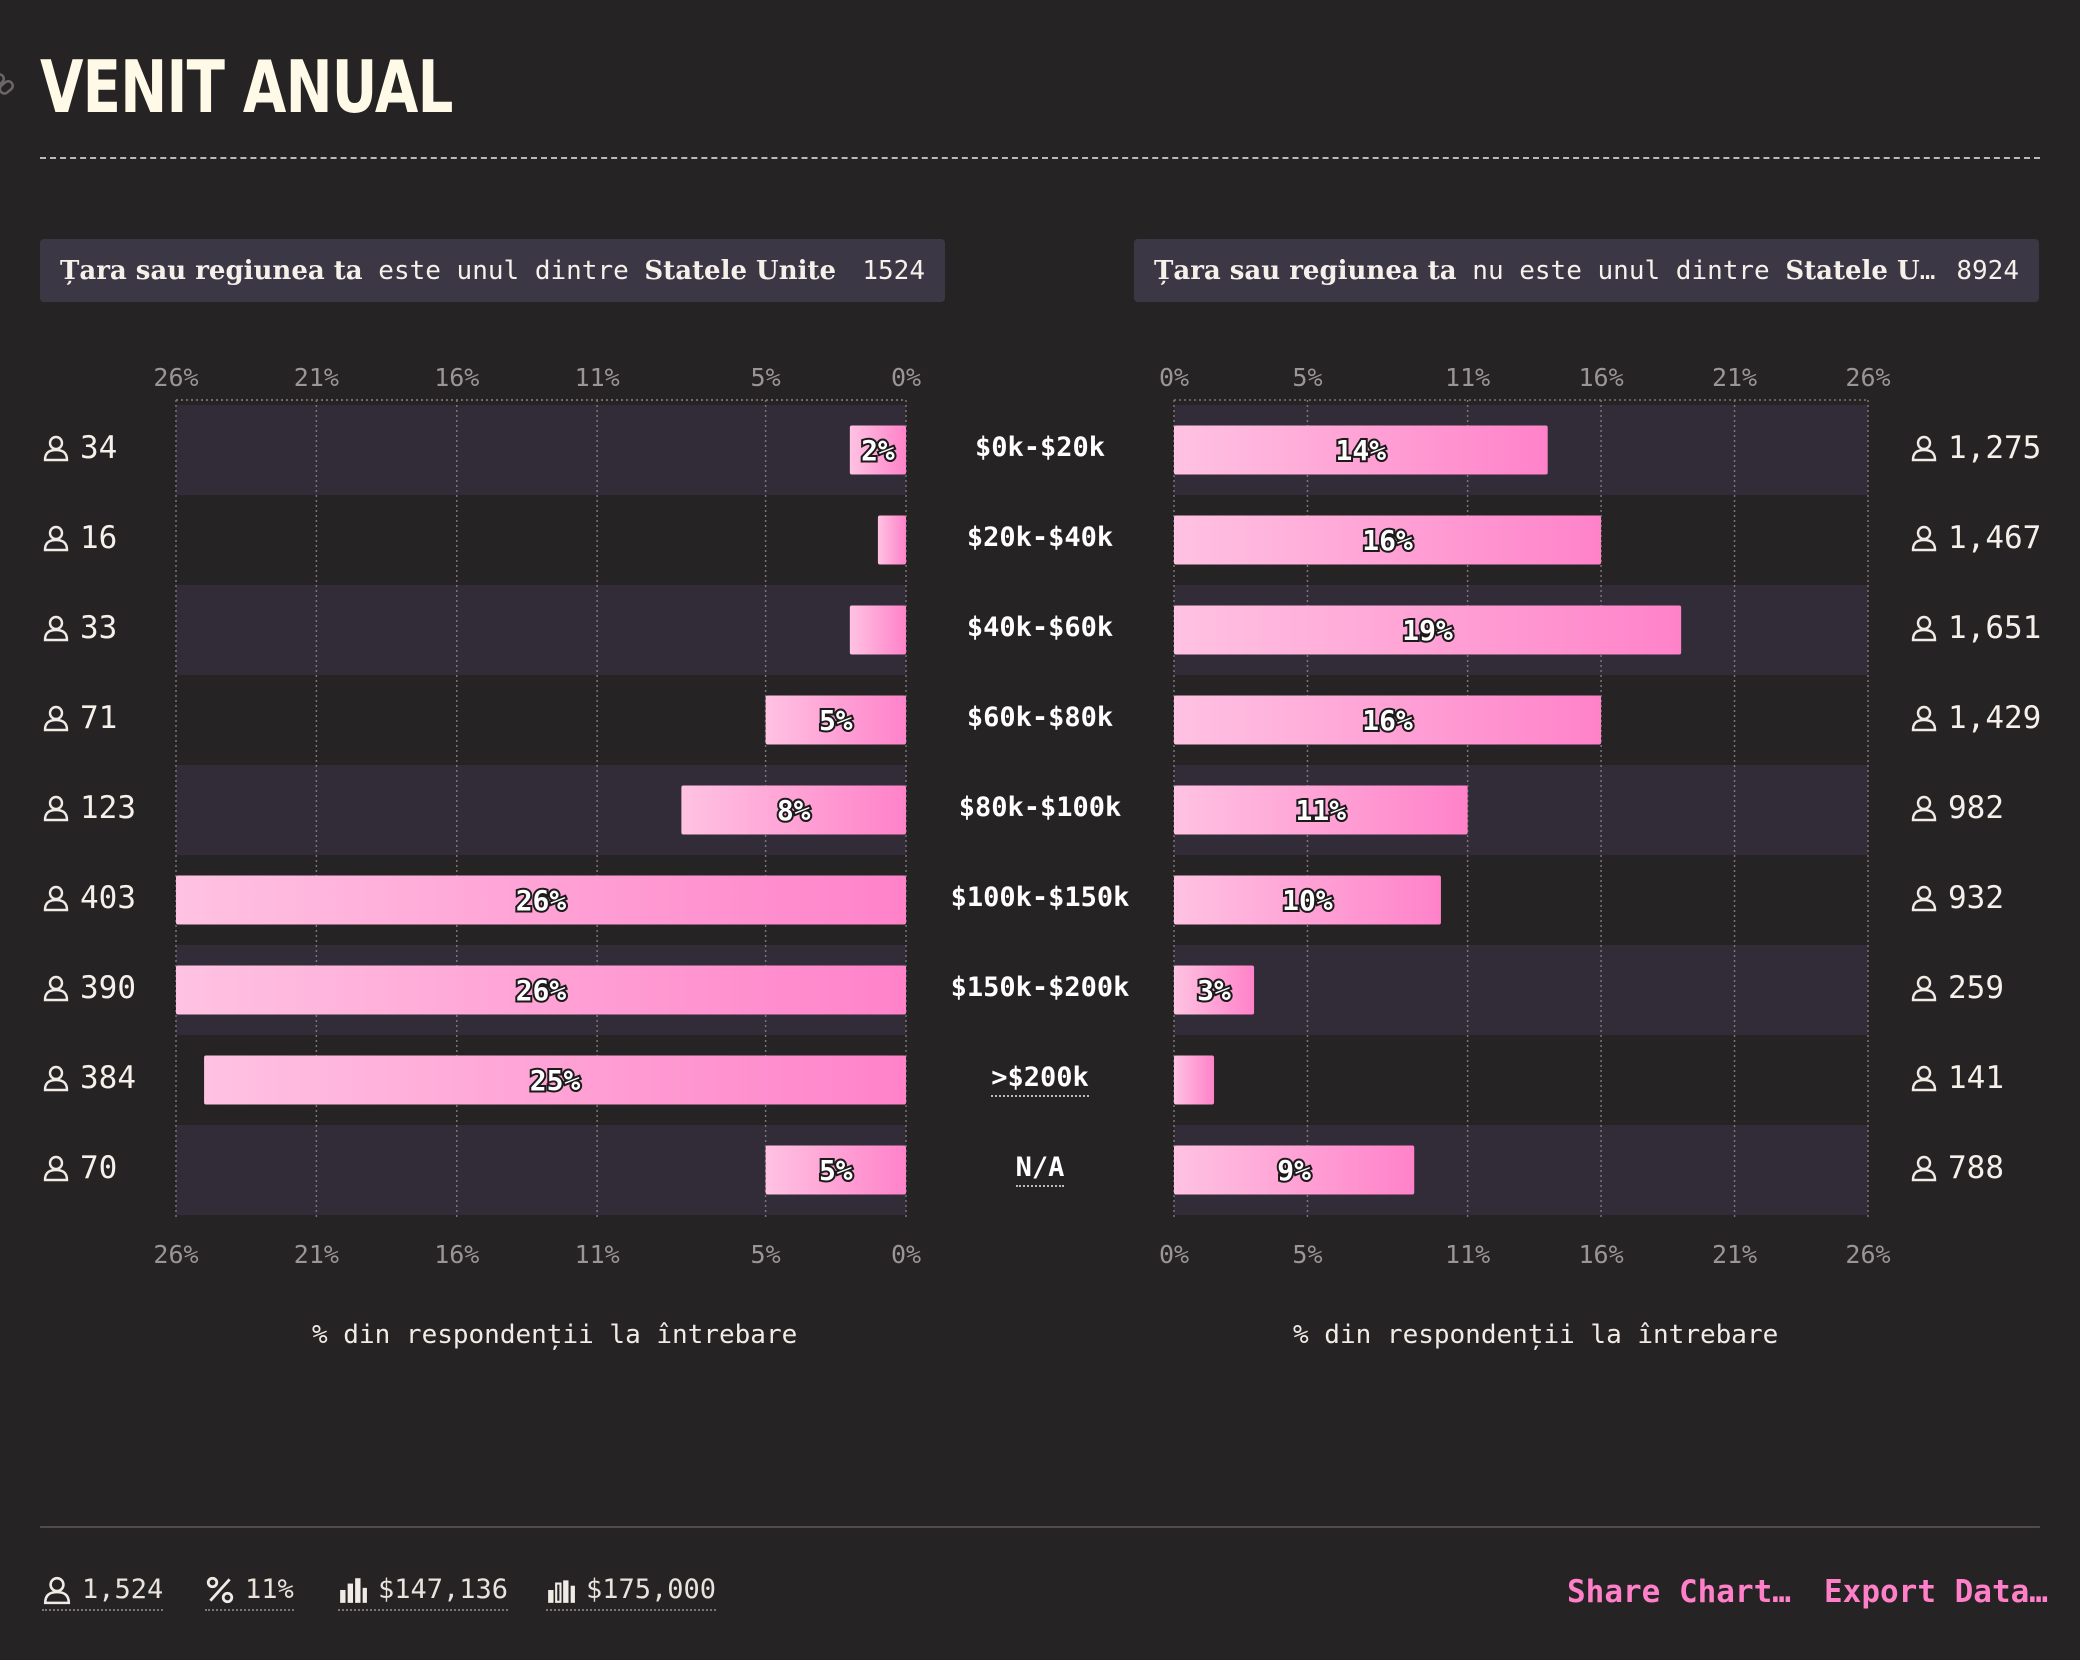 The width and height of the screenshot is (2080, 1660). Describe the element at coordinates (176, 377) in the screenshot. I see `left-top-tick-label: 26%` at that location.